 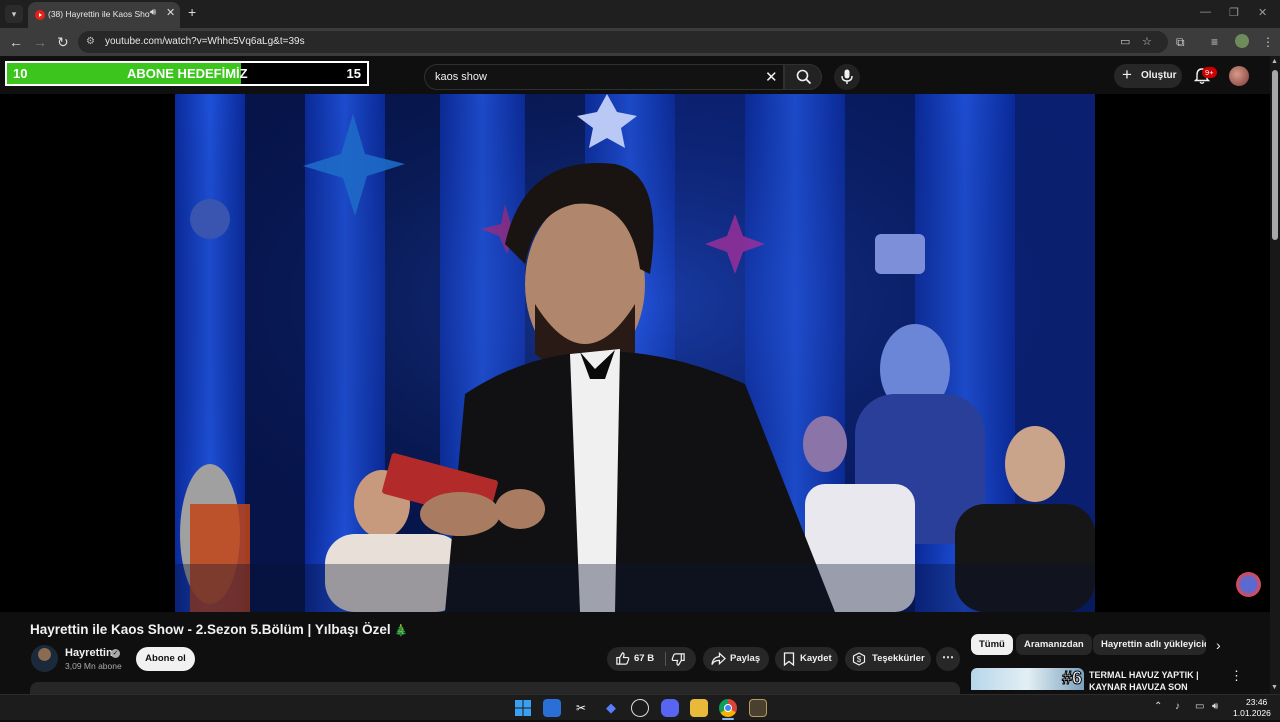 I want to click on goal-end-value: 15, so click(x=353, y=73).